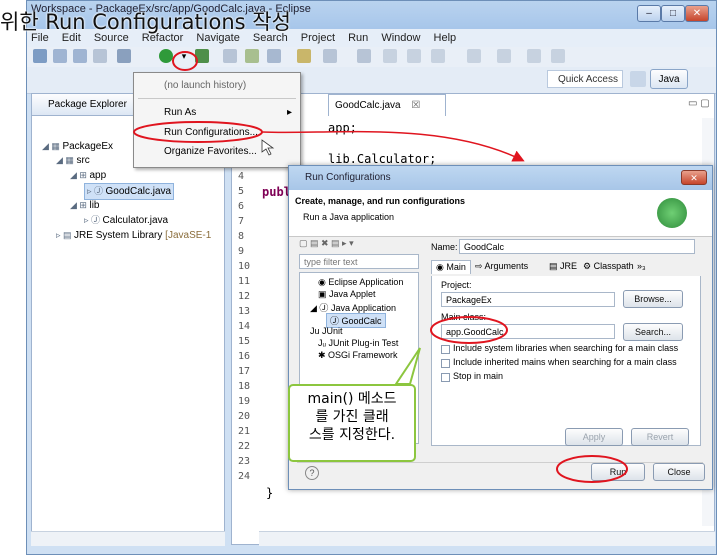 Image resolution: width=717 pixels, height=555 pixels. What do you see at coordinates (145, 22) in the screenshot?
I see `slide-heading: 을 위한 Run Configurations 작성` at bounding box center [145, 22].